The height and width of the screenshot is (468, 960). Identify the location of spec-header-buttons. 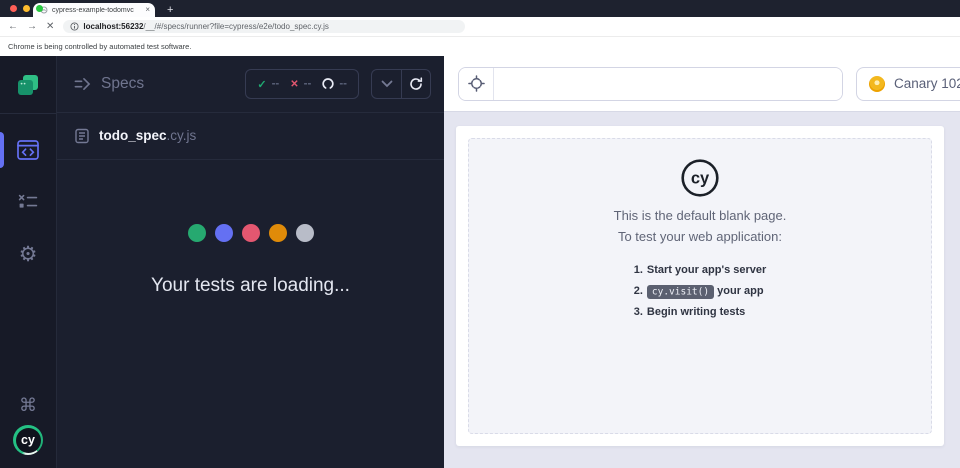
(401, 84).